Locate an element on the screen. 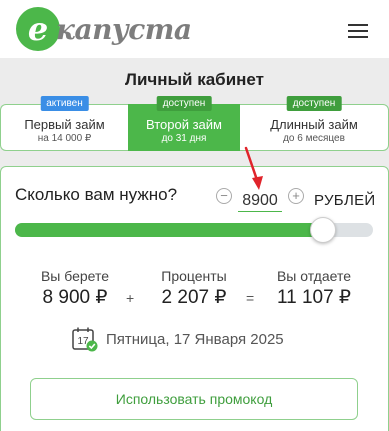  amount-input is located at coordinates (260, 201).